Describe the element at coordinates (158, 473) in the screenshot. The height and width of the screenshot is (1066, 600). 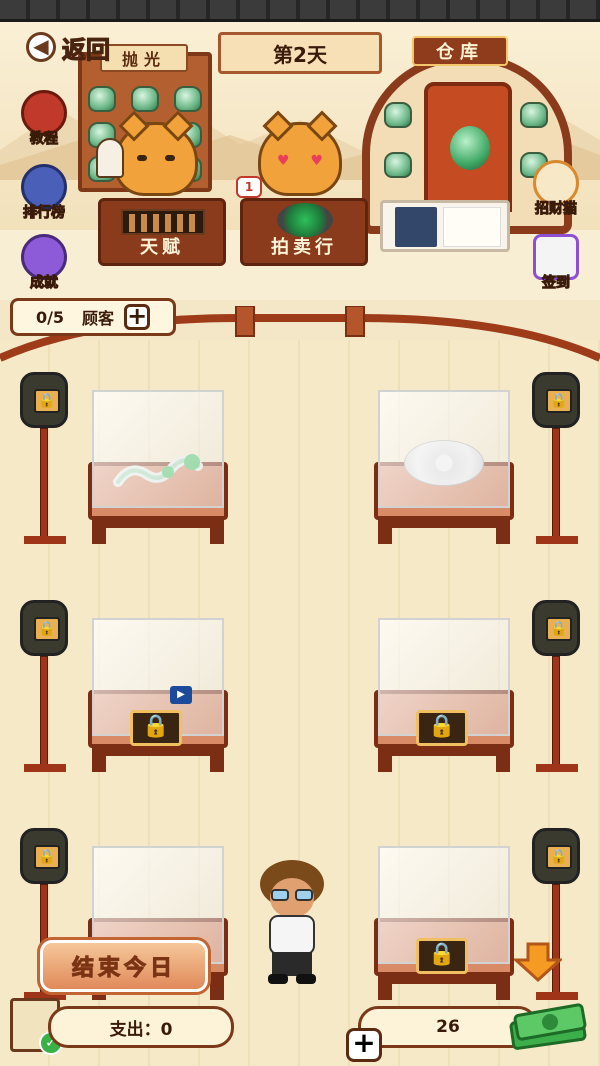
I see `display-case-jade-dragon` at that location.